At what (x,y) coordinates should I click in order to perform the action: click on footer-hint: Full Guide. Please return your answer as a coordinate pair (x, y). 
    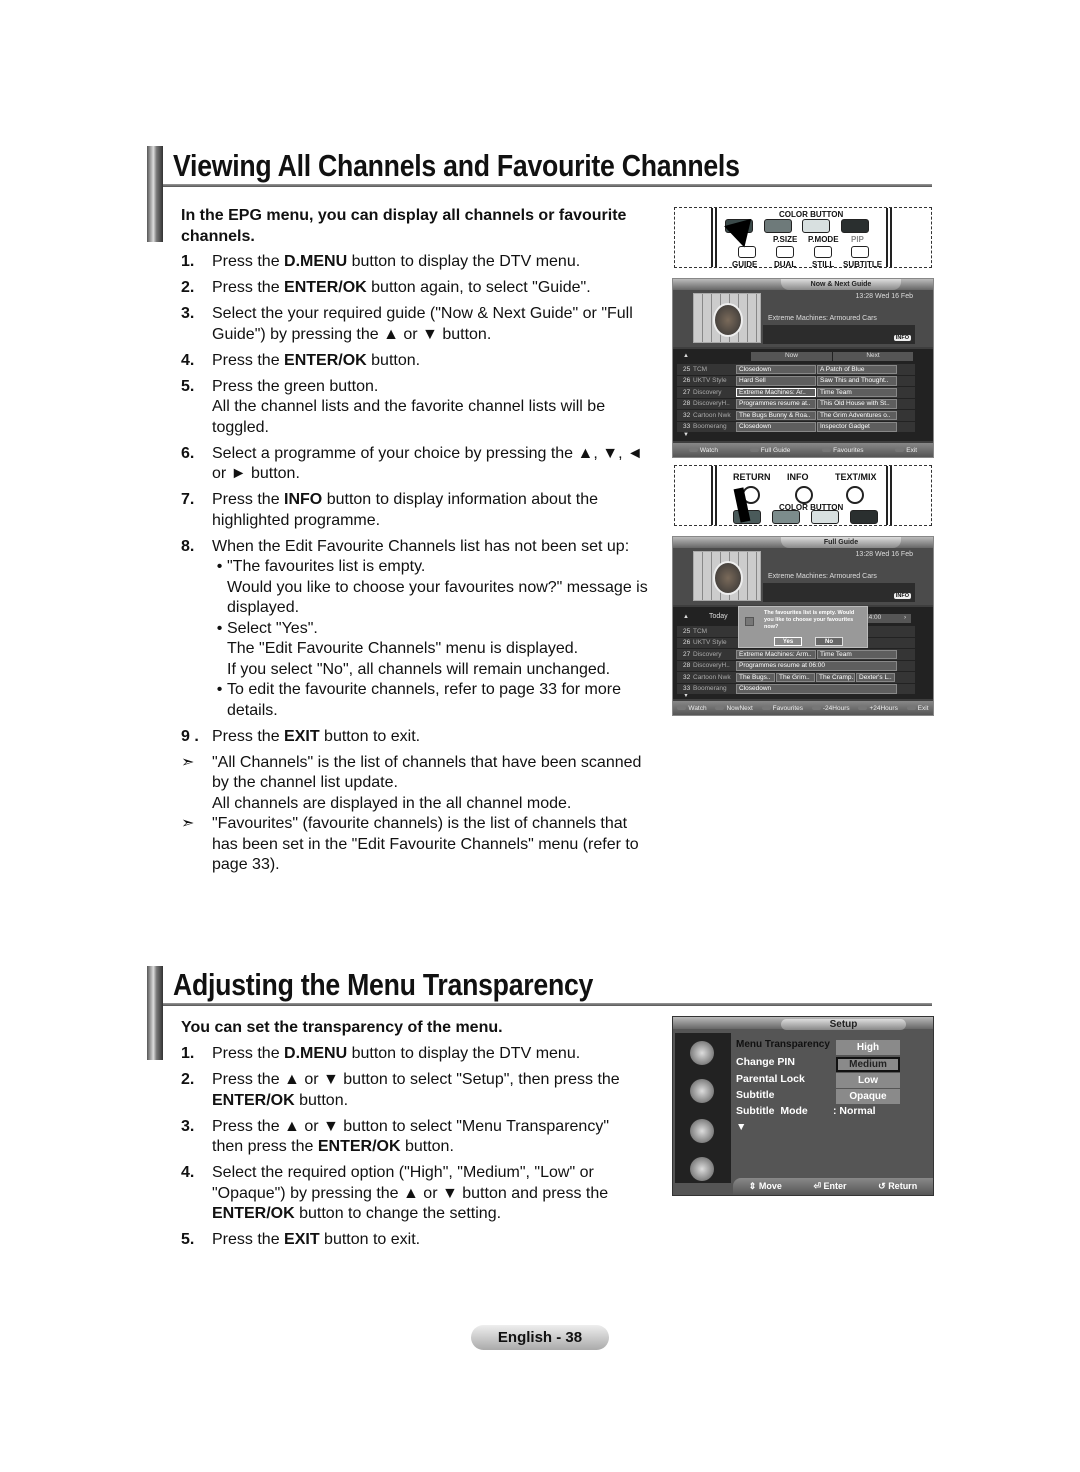
    Looking at the image, I should click on (770, 450).